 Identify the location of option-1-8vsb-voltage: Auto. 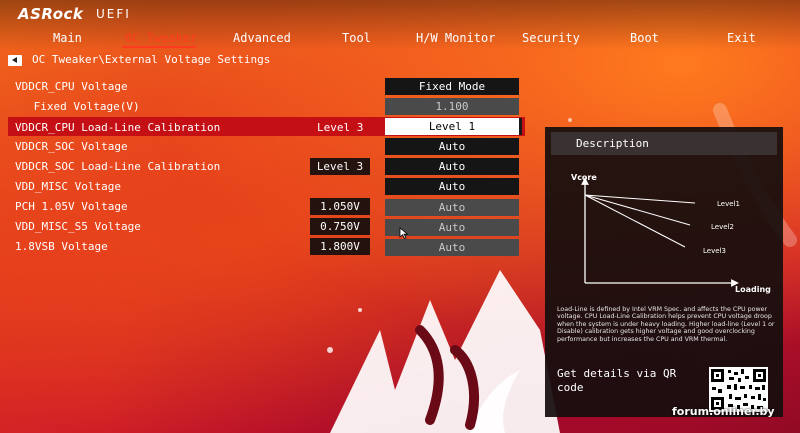
(452, 247).